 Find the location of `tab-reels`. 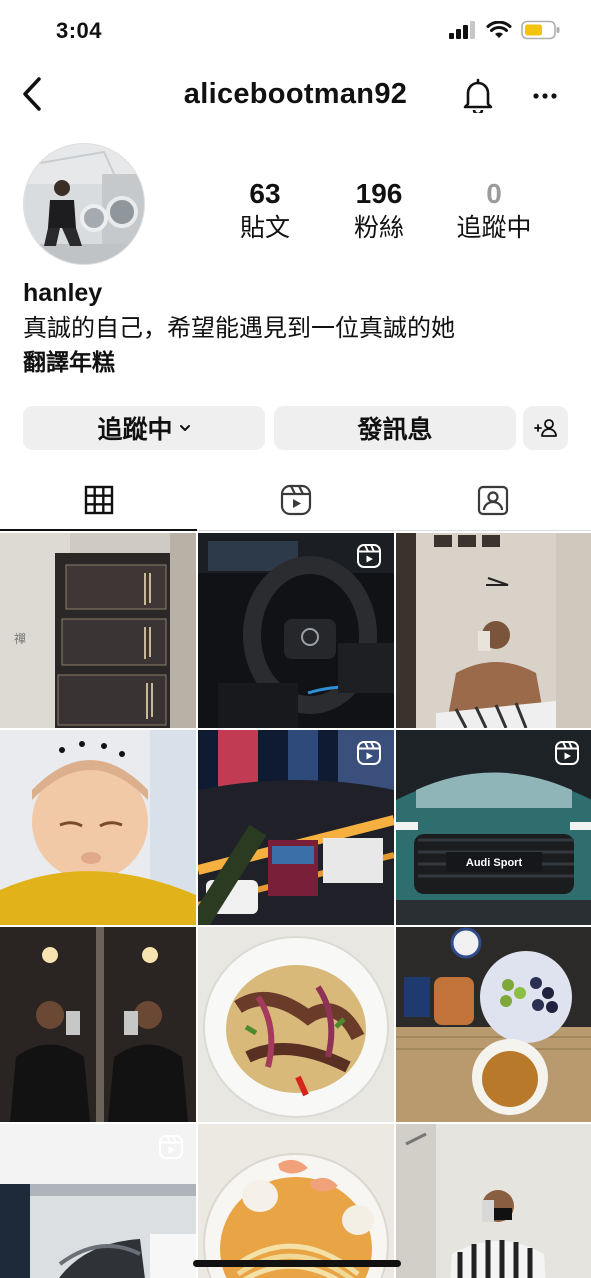

tab-reels is located at coordinates (295, 500).